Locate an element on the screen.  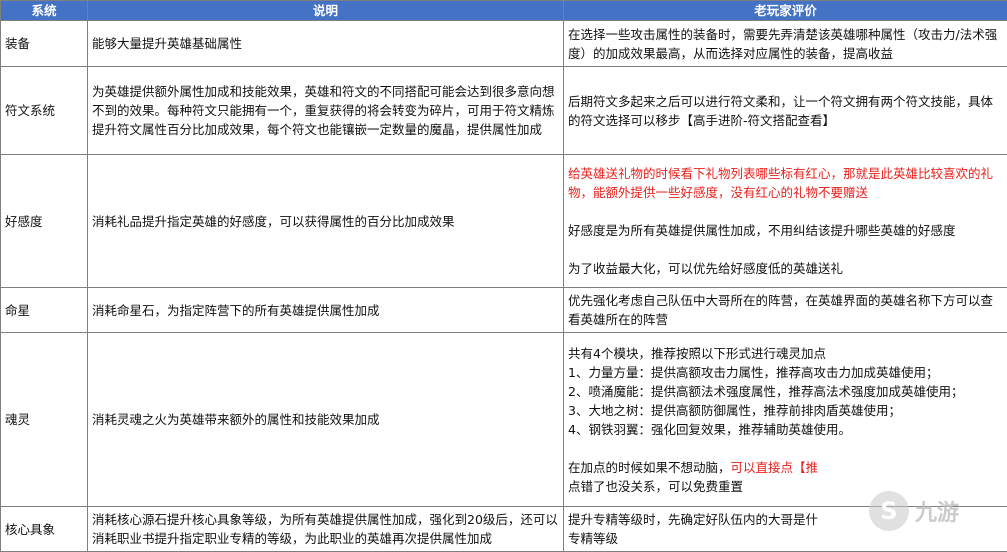
review-text: 4、钢铁羽翼：强化回复效果，推荐辅助英雄使用。 is located at coordinates (709, 429).